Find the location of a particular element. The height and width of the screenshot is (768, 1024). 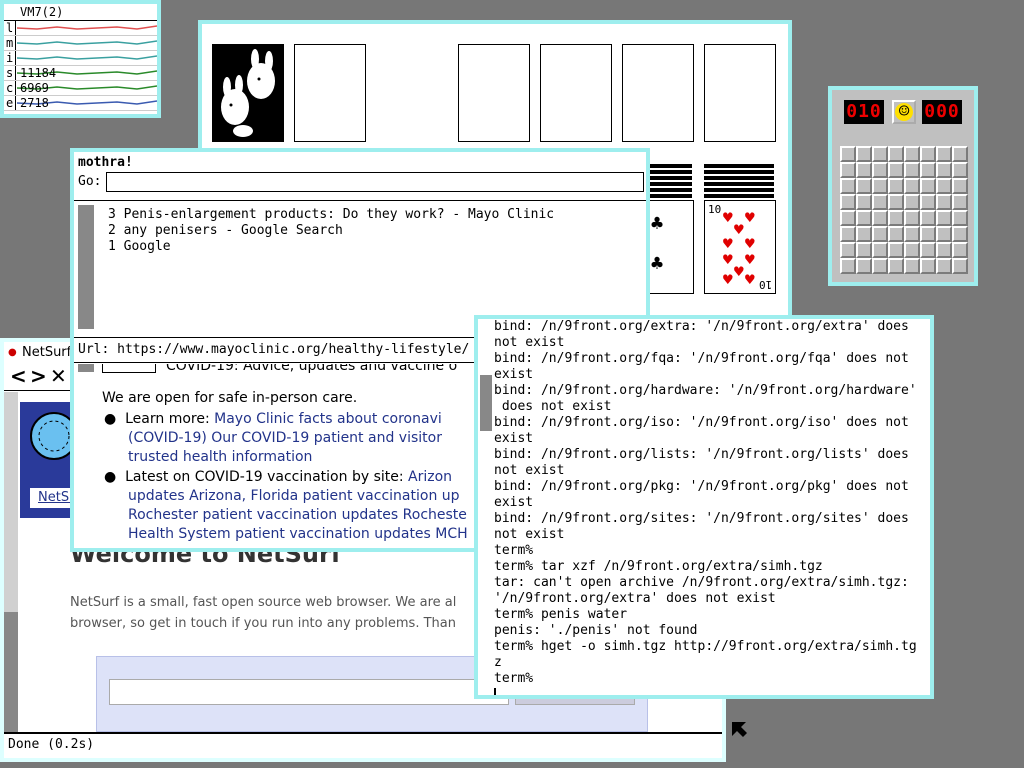

mothra-title: mothra! is located at coordinates (105, 162).